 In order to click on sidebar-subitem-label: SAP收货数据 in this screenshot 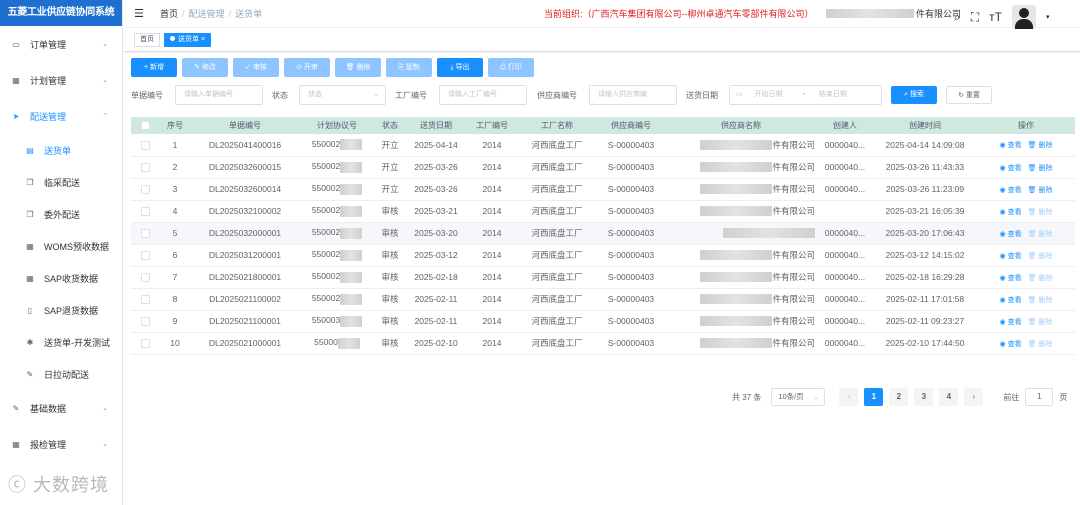, I will do `click(71, 278)`.